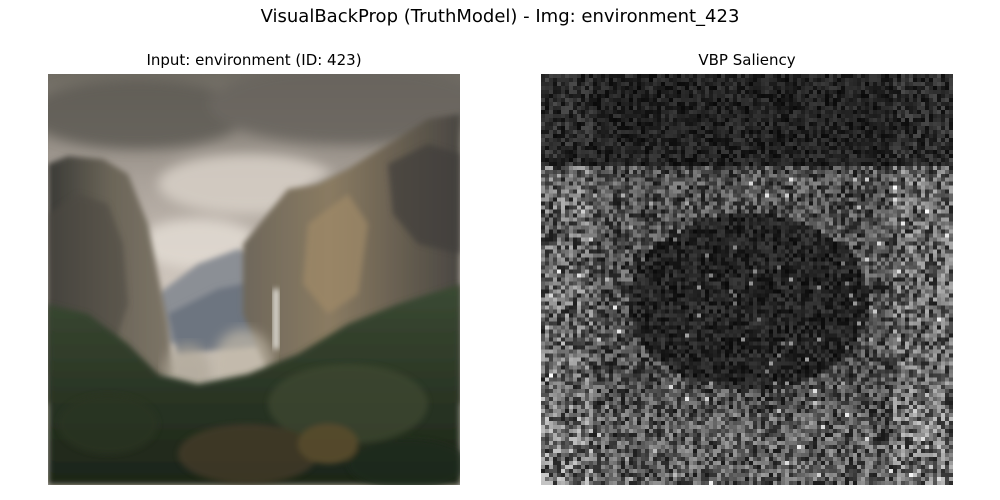 The width and height of the screenshot is (1000, 500). Describe the element at coordinates (747, 60) in the screenshot. I see `saliency-panel-title: VBP Saliency` at that location.